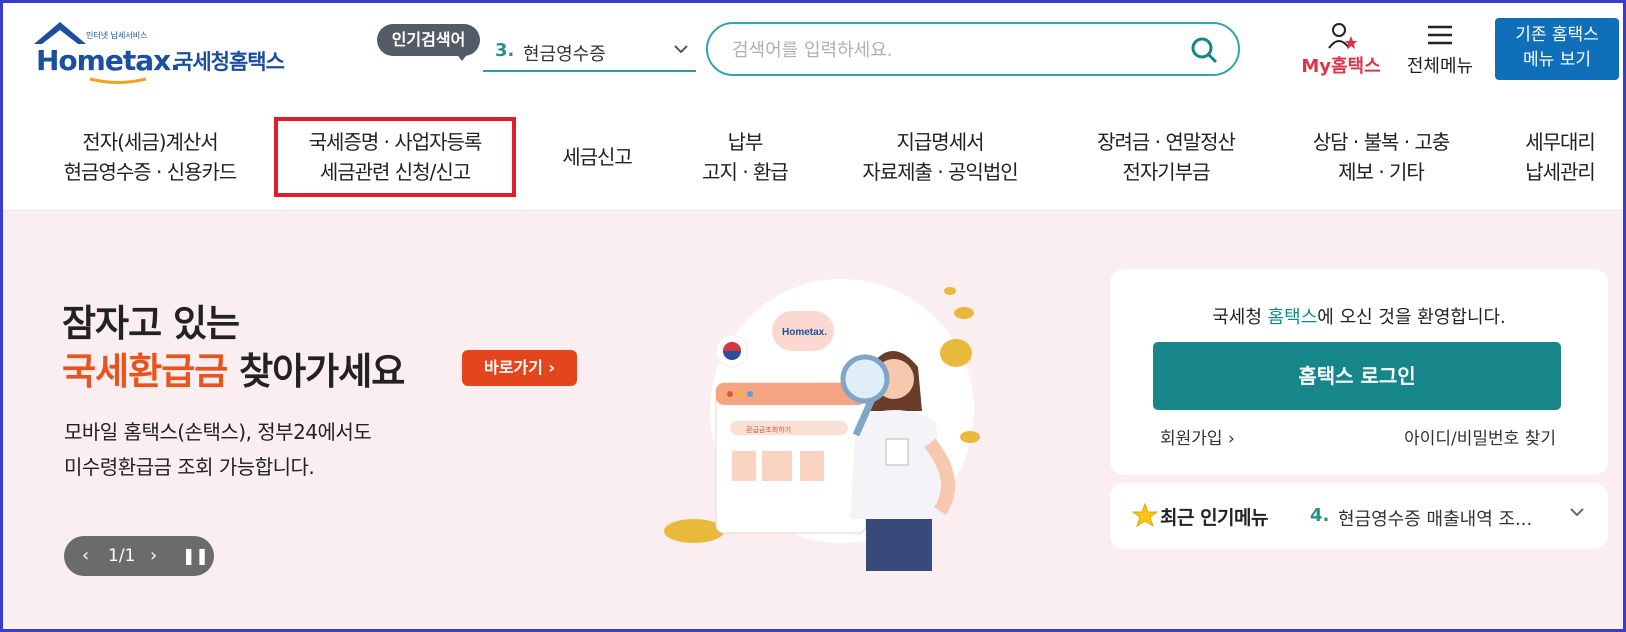 Image resolution: width=1626 pixels, height=632 pixels. I want to click on search-bar, so click(973, 49).